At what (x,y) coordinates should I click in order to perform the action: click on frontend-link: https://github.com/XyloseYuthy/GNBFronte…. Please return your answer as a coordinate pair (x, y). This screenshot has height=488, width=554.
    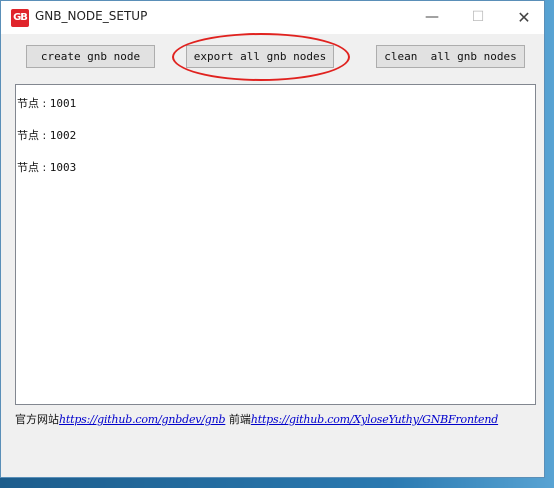
    Looking at the image, I should click on (374, 419).